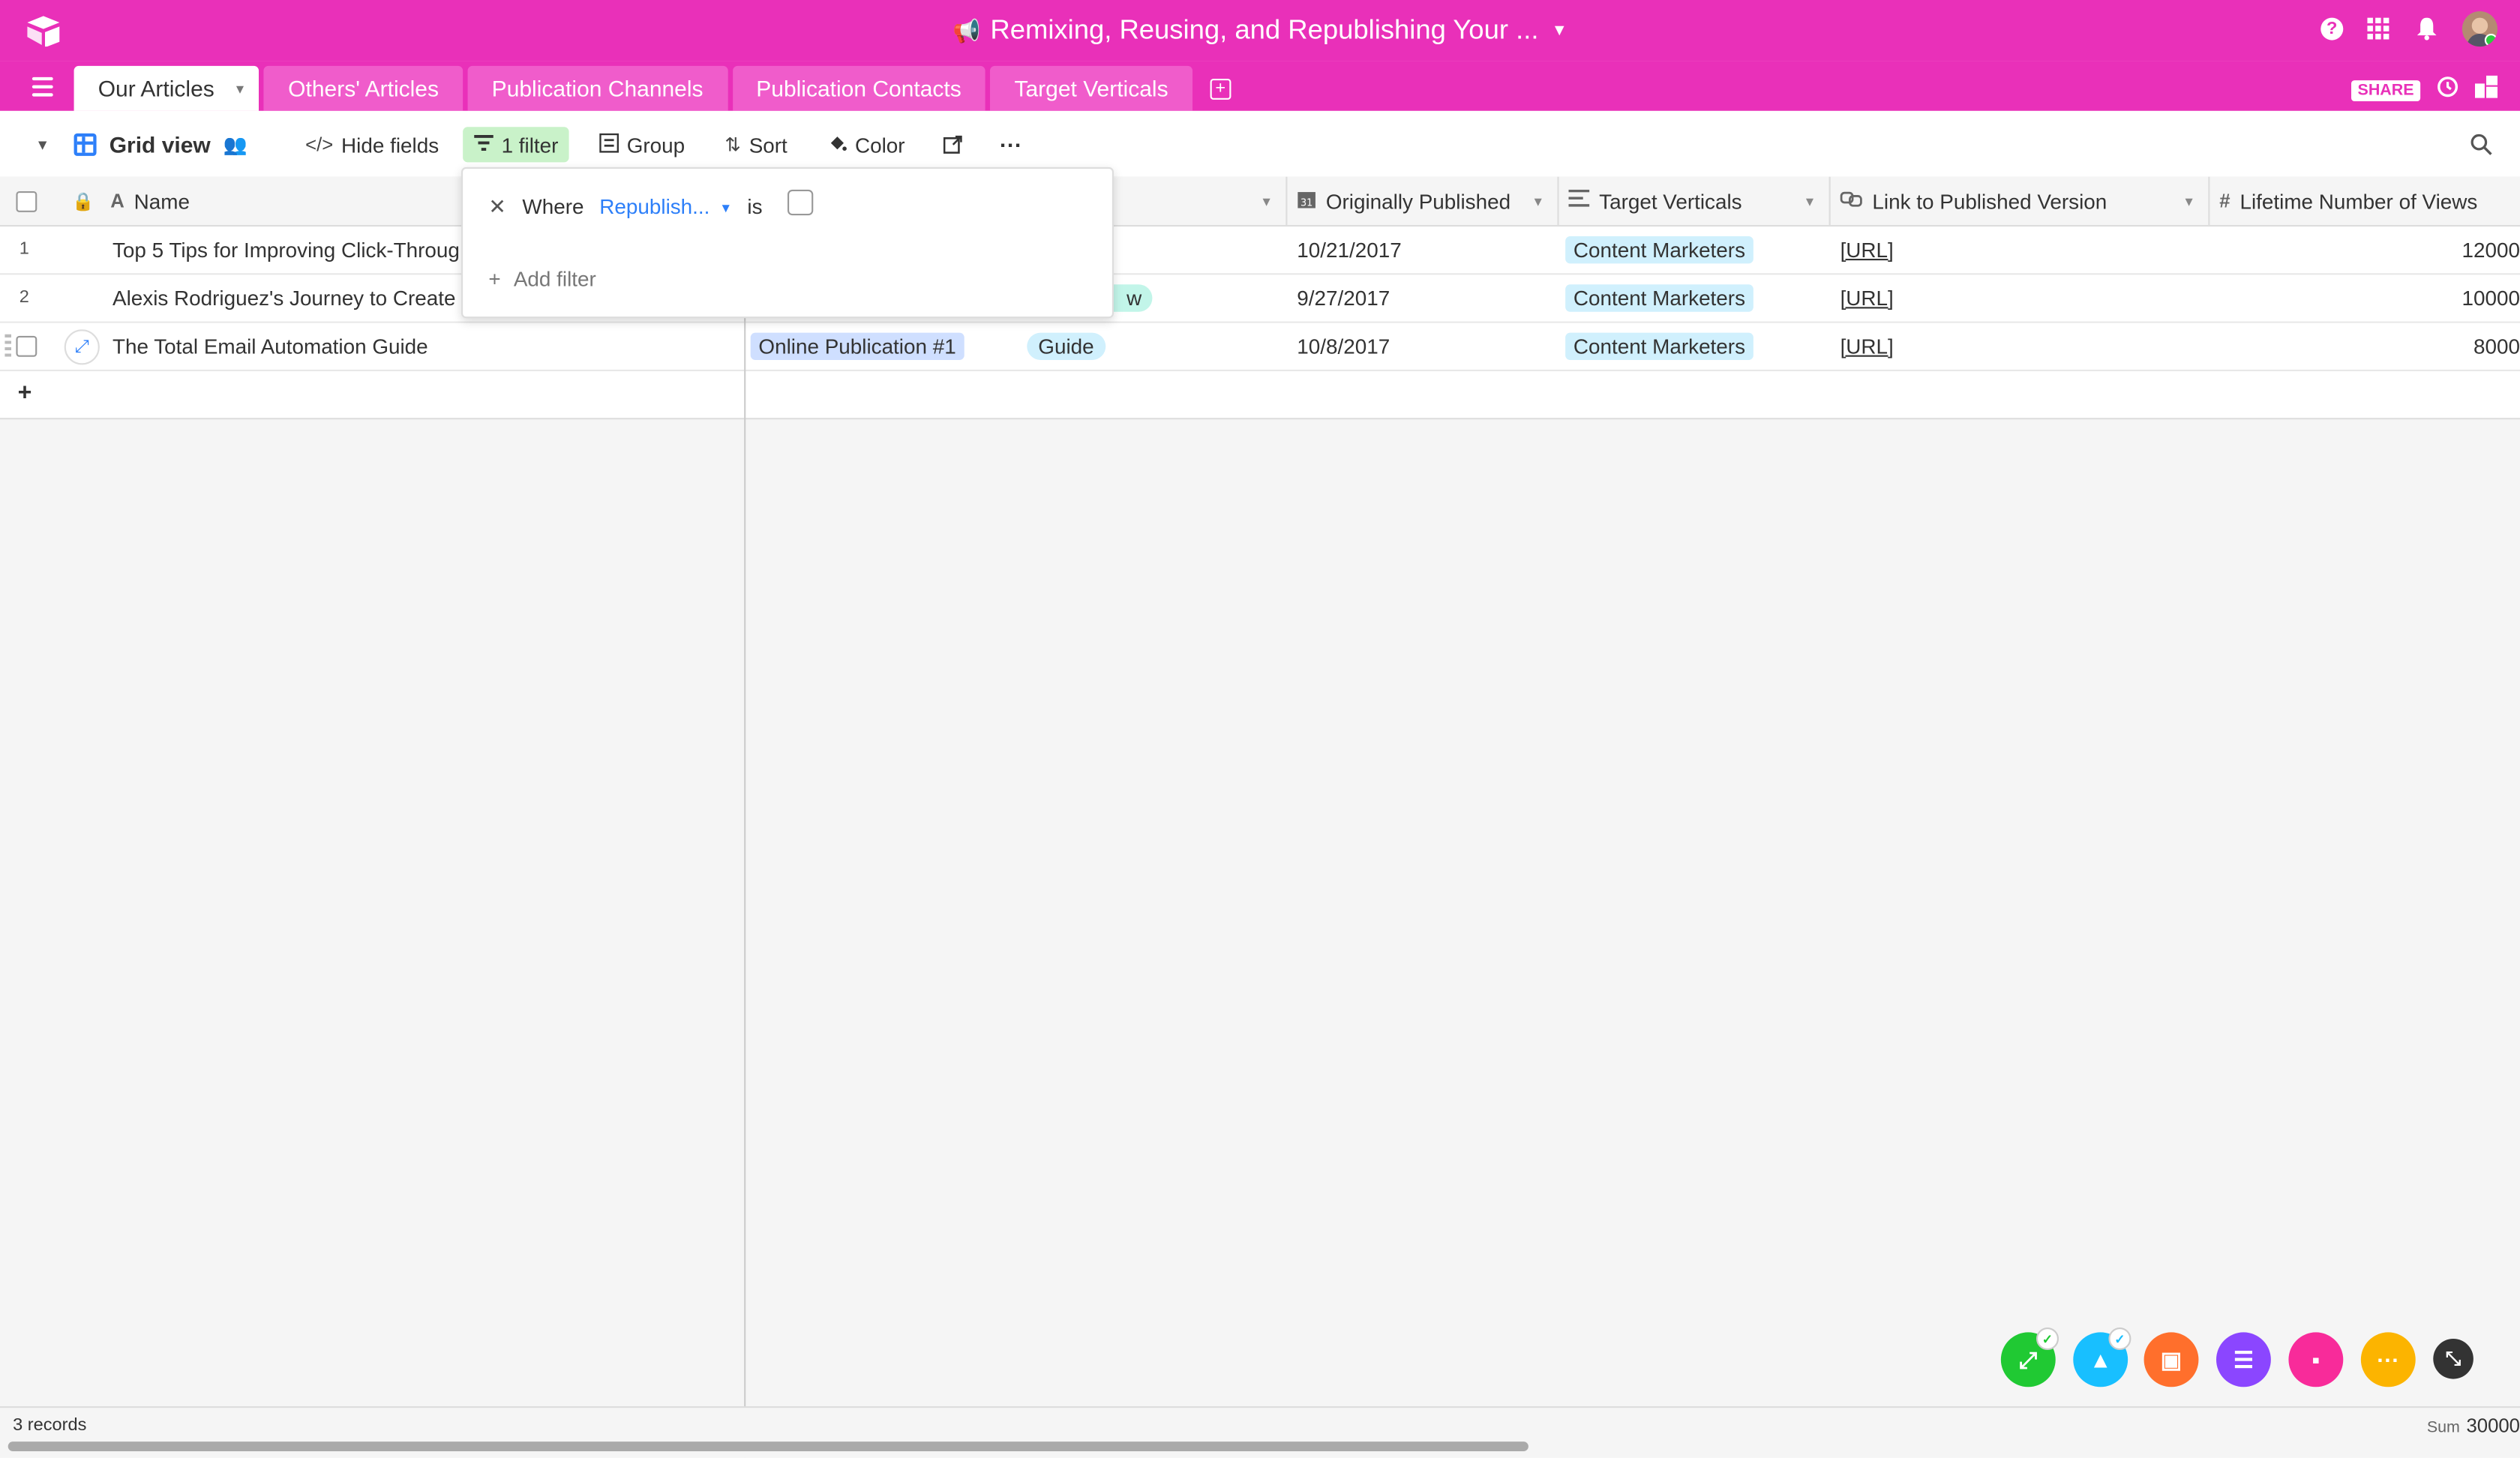 This screenshot has height=1458, width=2520. What do you see at coordinates (85, 144) in the screenshot?
I see `grid-view-icon` at bounding box center [85, 144].